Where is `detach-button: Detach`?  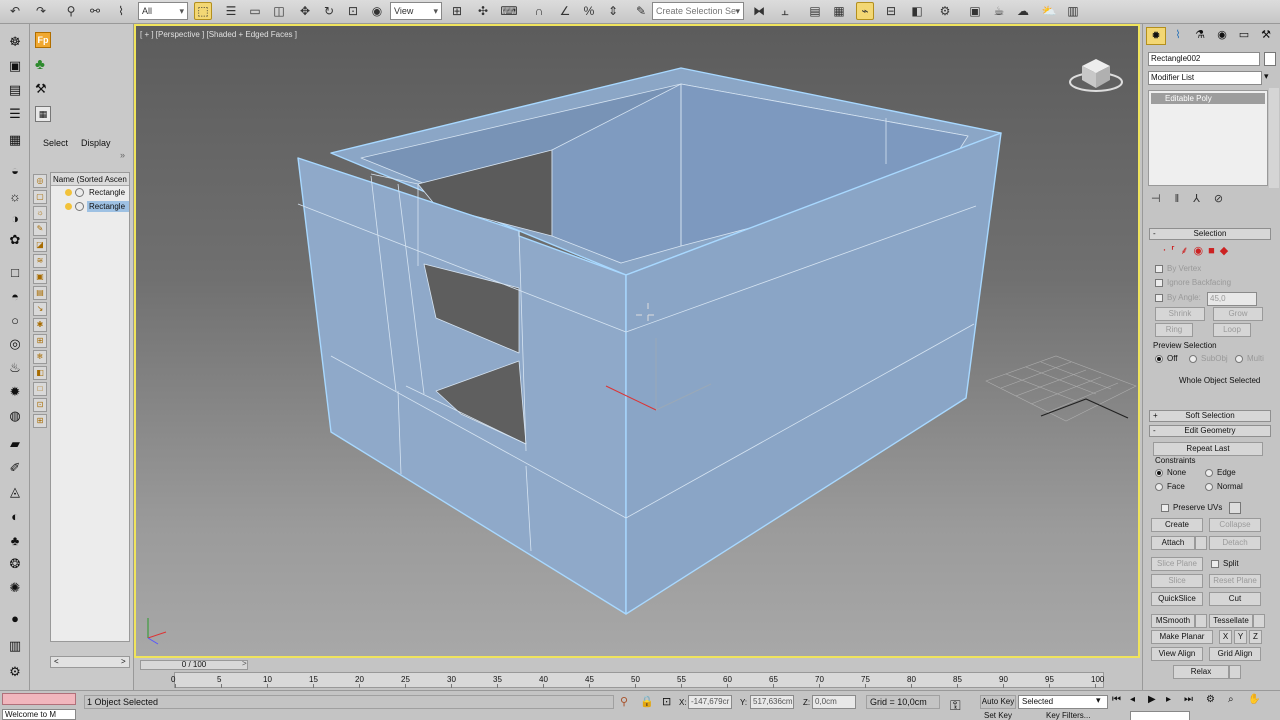 detach-button: Detach is located at coordinates (1235, 543).